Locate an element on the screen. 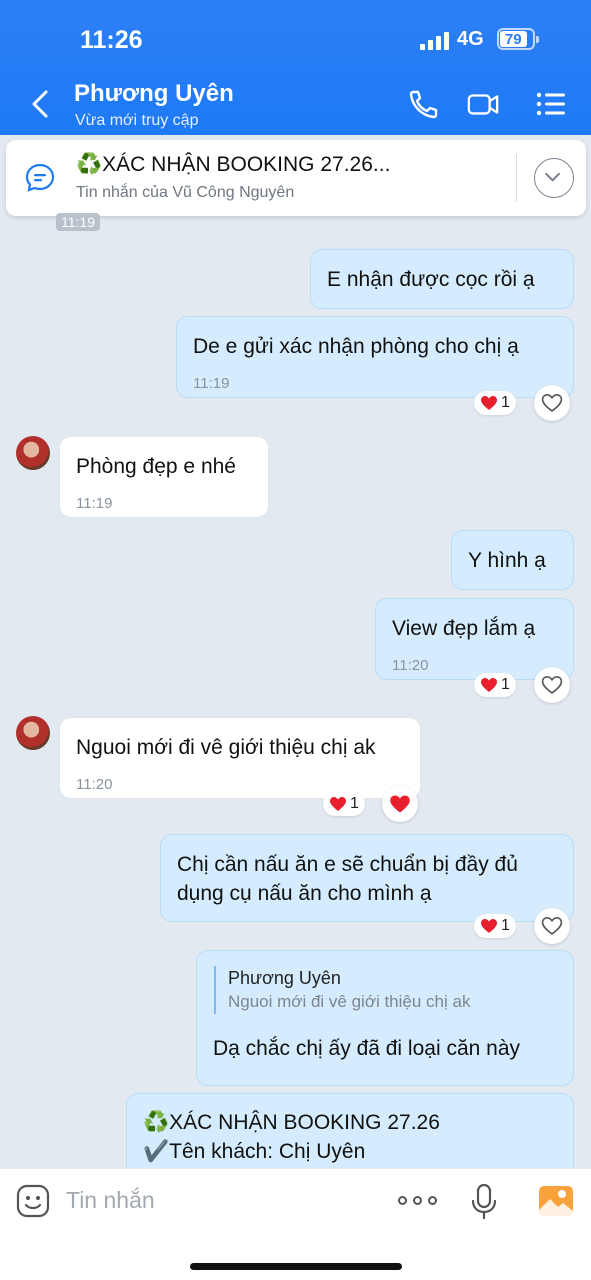  signal-icon is located at coordinates (434, 41).